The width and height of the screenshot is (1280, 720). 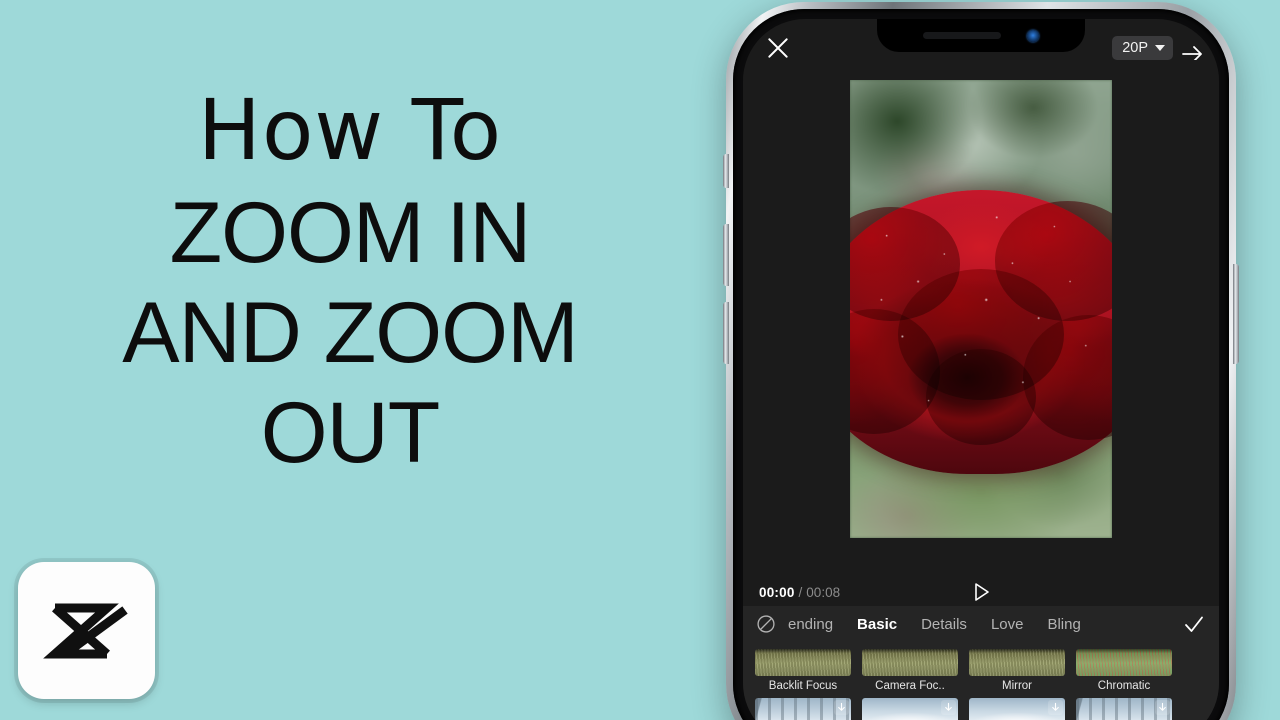 What do you see at coordinates (1192, 48) in the screenshot?
I see `export-icon` at bounding box center [1192, 48].